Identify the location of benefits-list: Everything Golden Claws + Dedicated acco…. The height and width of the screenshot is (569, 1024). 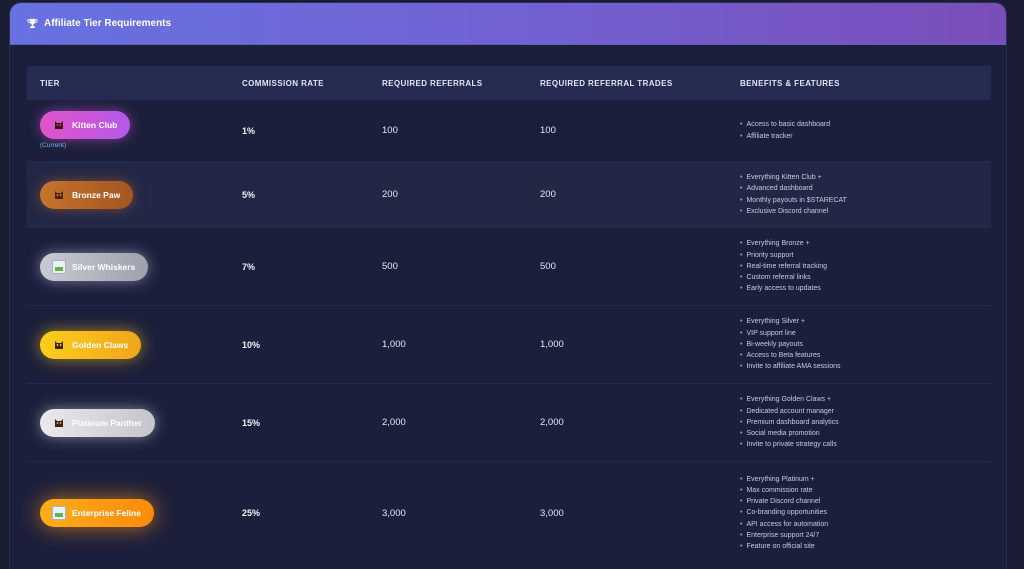
(865, 422).